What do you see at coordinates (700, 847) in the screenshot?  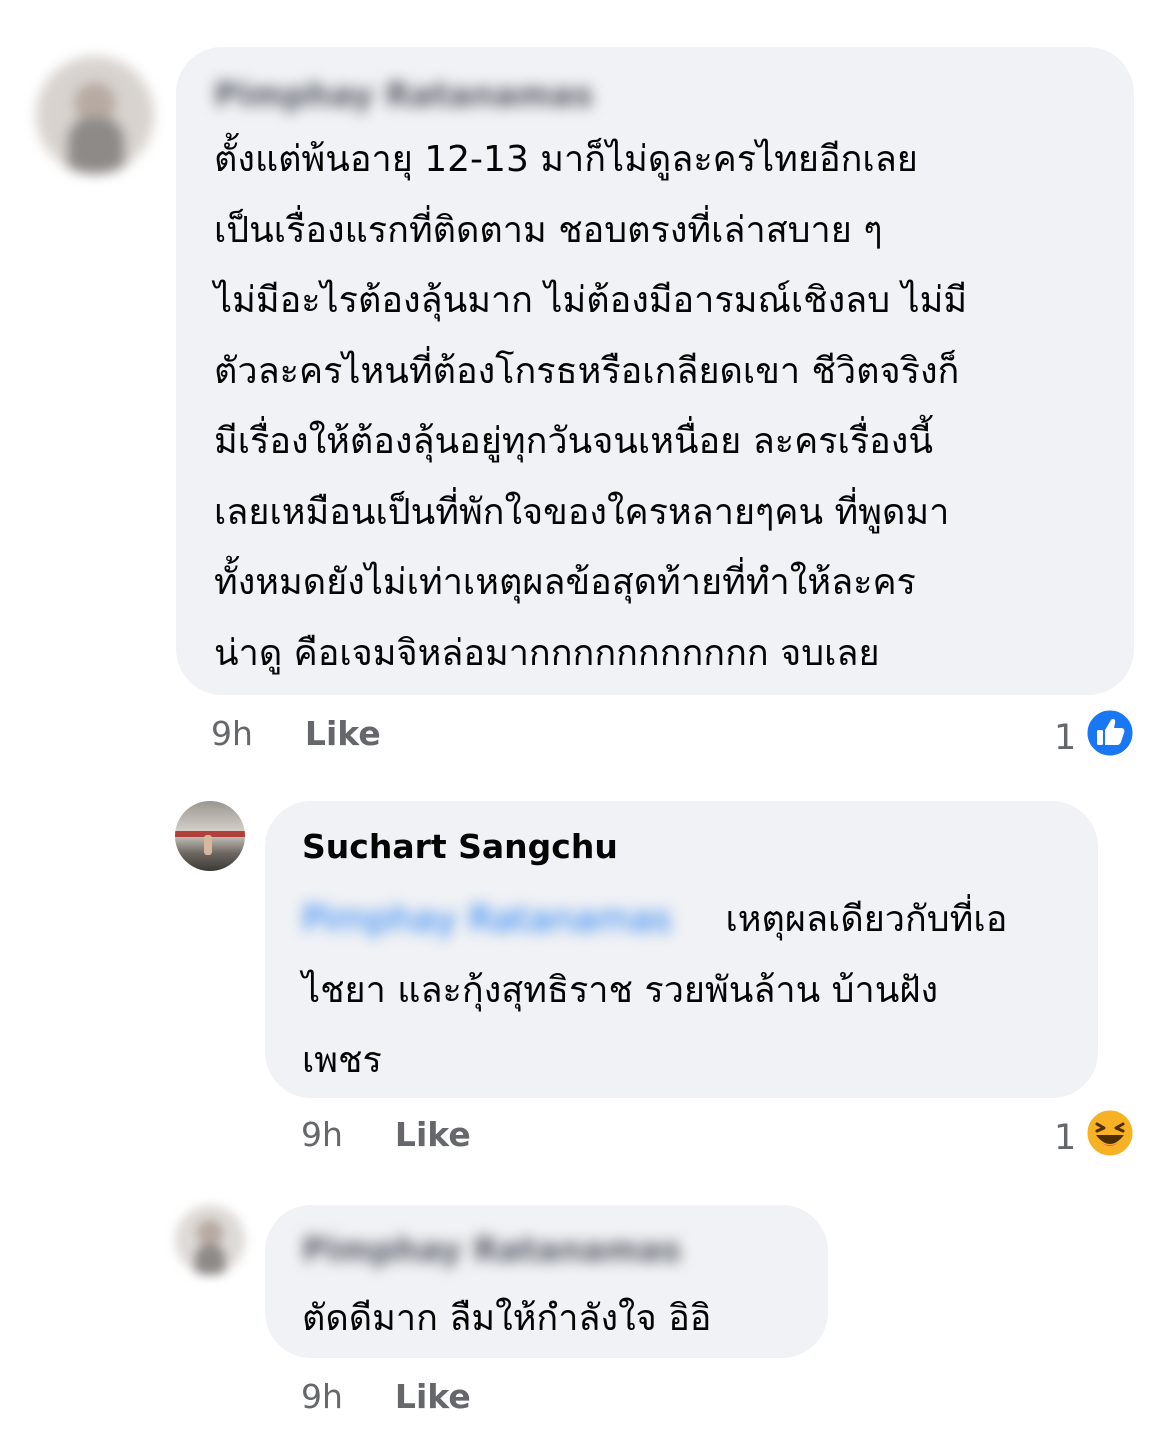 I see `comment-author-name: Suchart Sangchu` at bounding box center [700, 847].